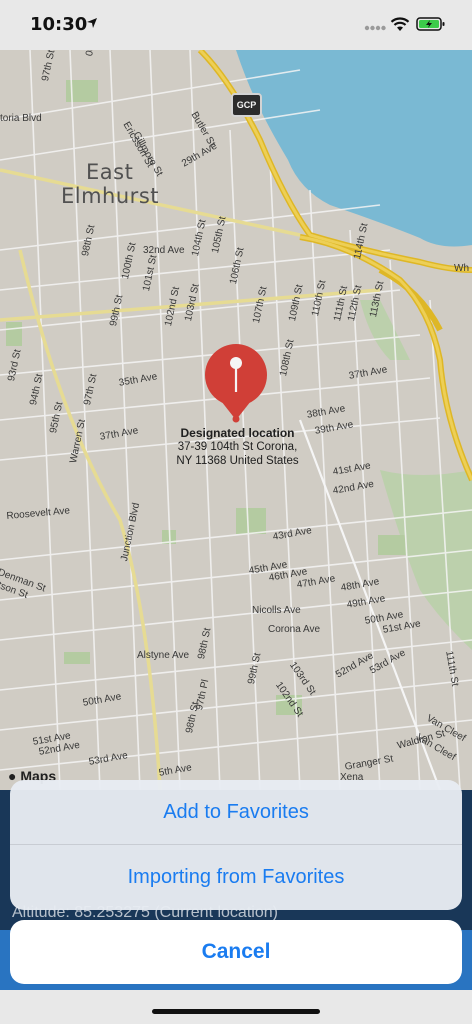  I want to click on status-bar: 10:30, so click(236, 25).